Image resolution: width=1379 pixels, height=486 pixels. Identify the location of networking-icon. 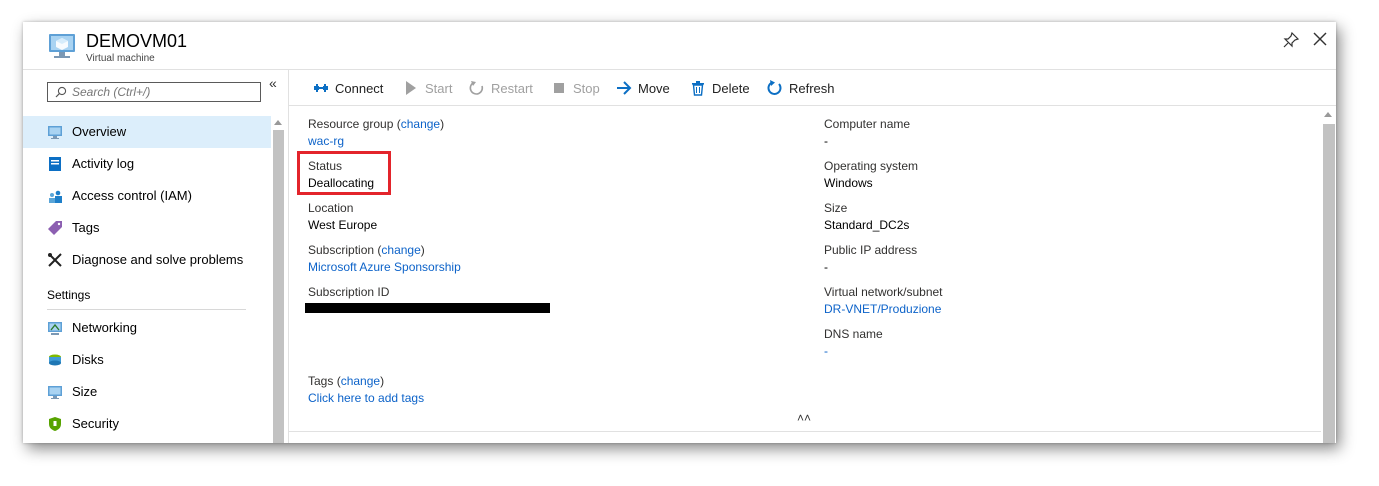
(55, 328).